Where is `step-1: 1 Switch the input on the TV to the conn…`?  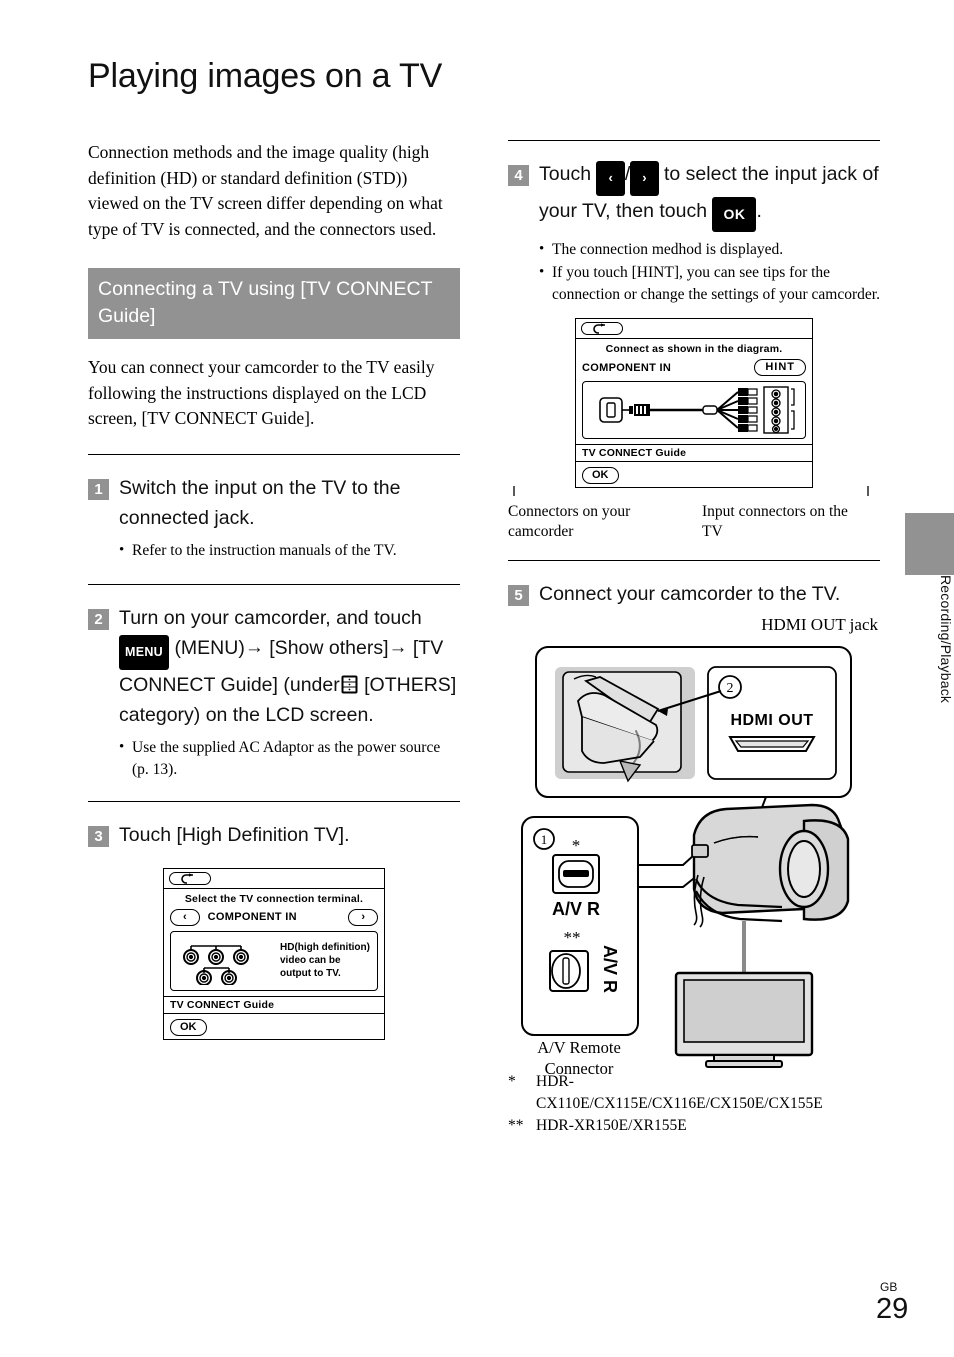
step-1: 1 Switch the input on the TV to the conn… is located at coordinates (274, 503).